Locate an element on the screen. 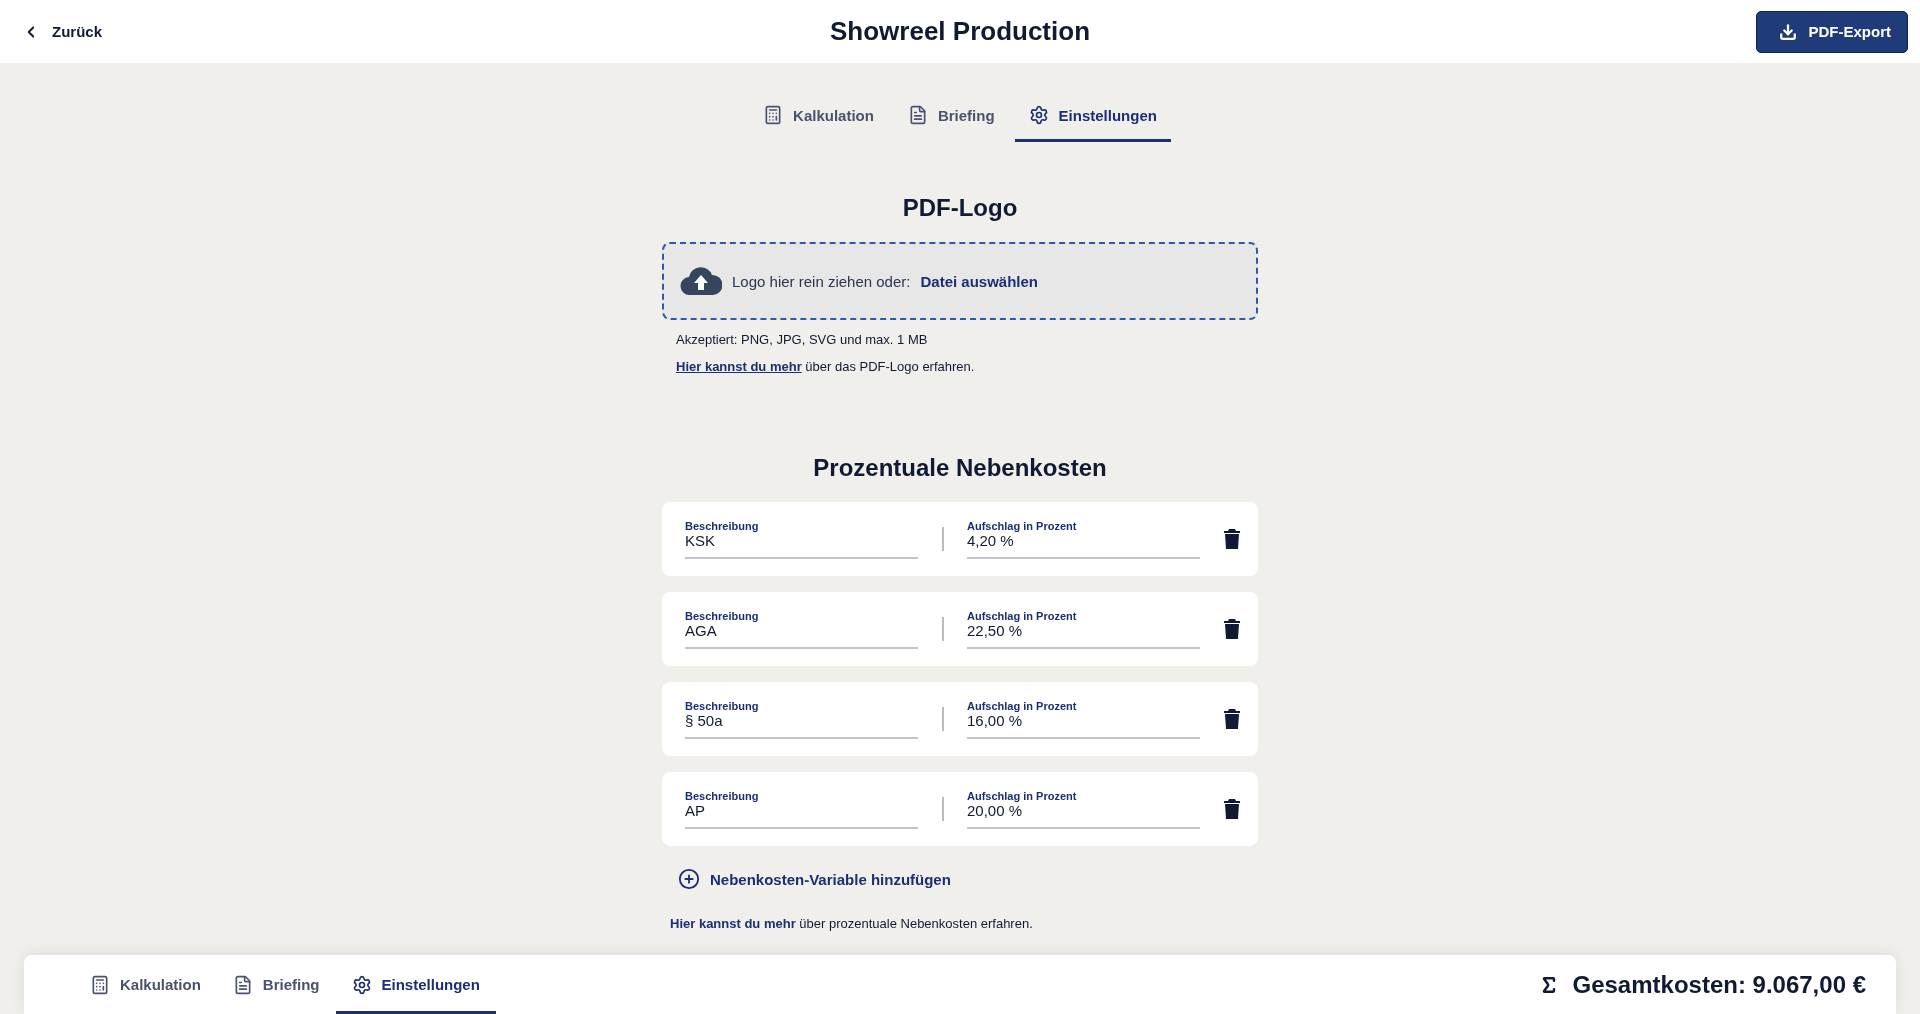 The image size is (1920, 1014). percent-field: 16,00 % is located at coordinates (1083, 725).